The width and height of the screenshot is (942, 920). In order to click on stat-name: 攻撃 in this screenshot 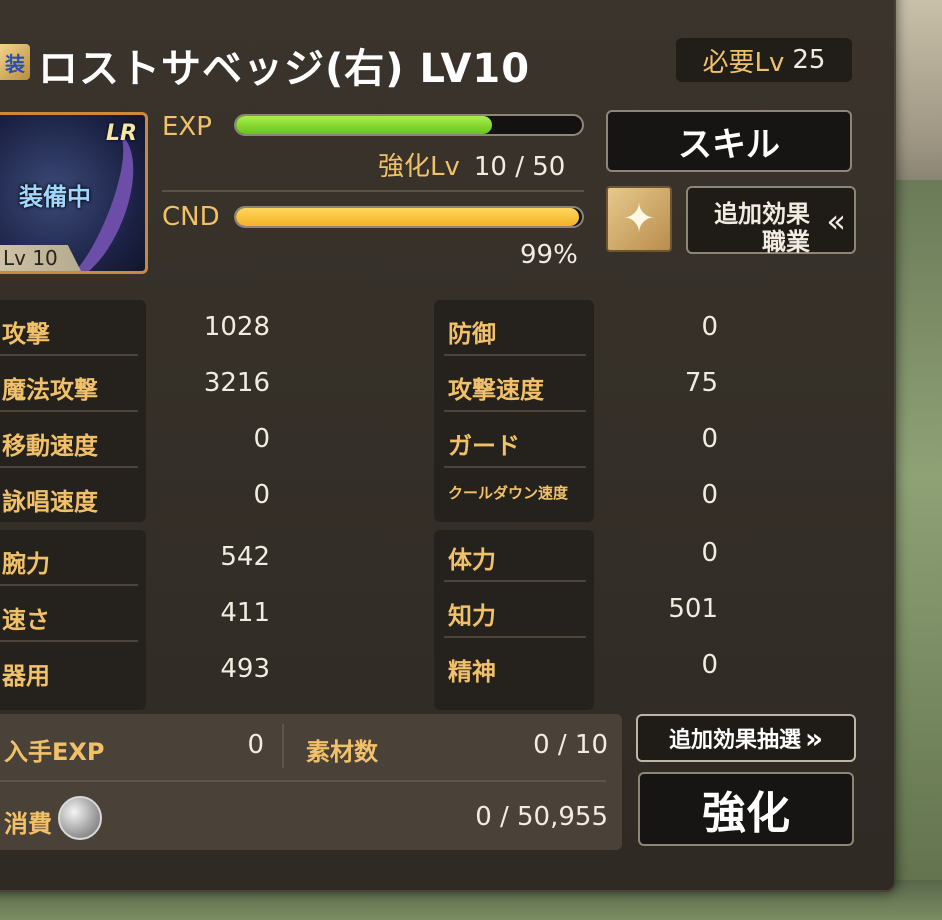, I will do `click(26, 334)`.